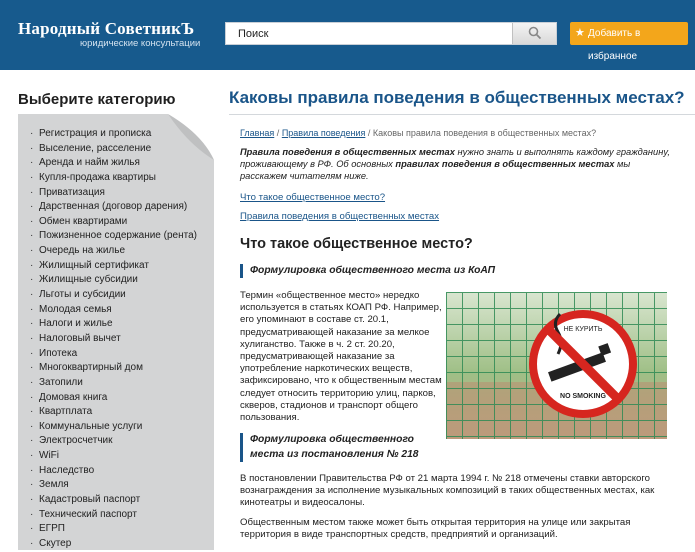  I want to click on no-smoking-photo: НЕ КУРИТЬ NO SMOKING, so click(556, 365).